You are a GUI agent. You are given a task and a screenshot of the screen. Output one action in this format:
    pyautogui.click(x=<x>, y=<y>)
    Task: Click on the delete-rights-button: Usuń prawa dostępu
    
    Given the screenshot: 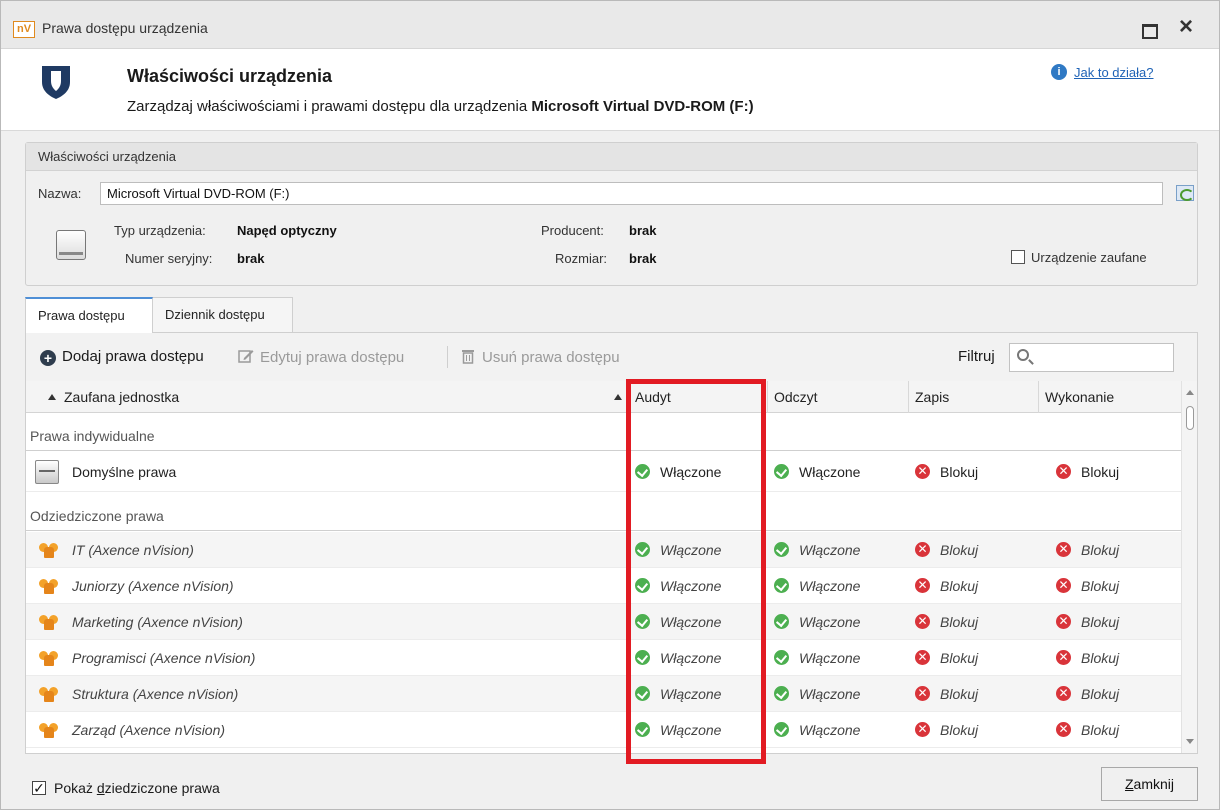 What is the action you would take?
    pyautogui.click(x=540, y=357)
    